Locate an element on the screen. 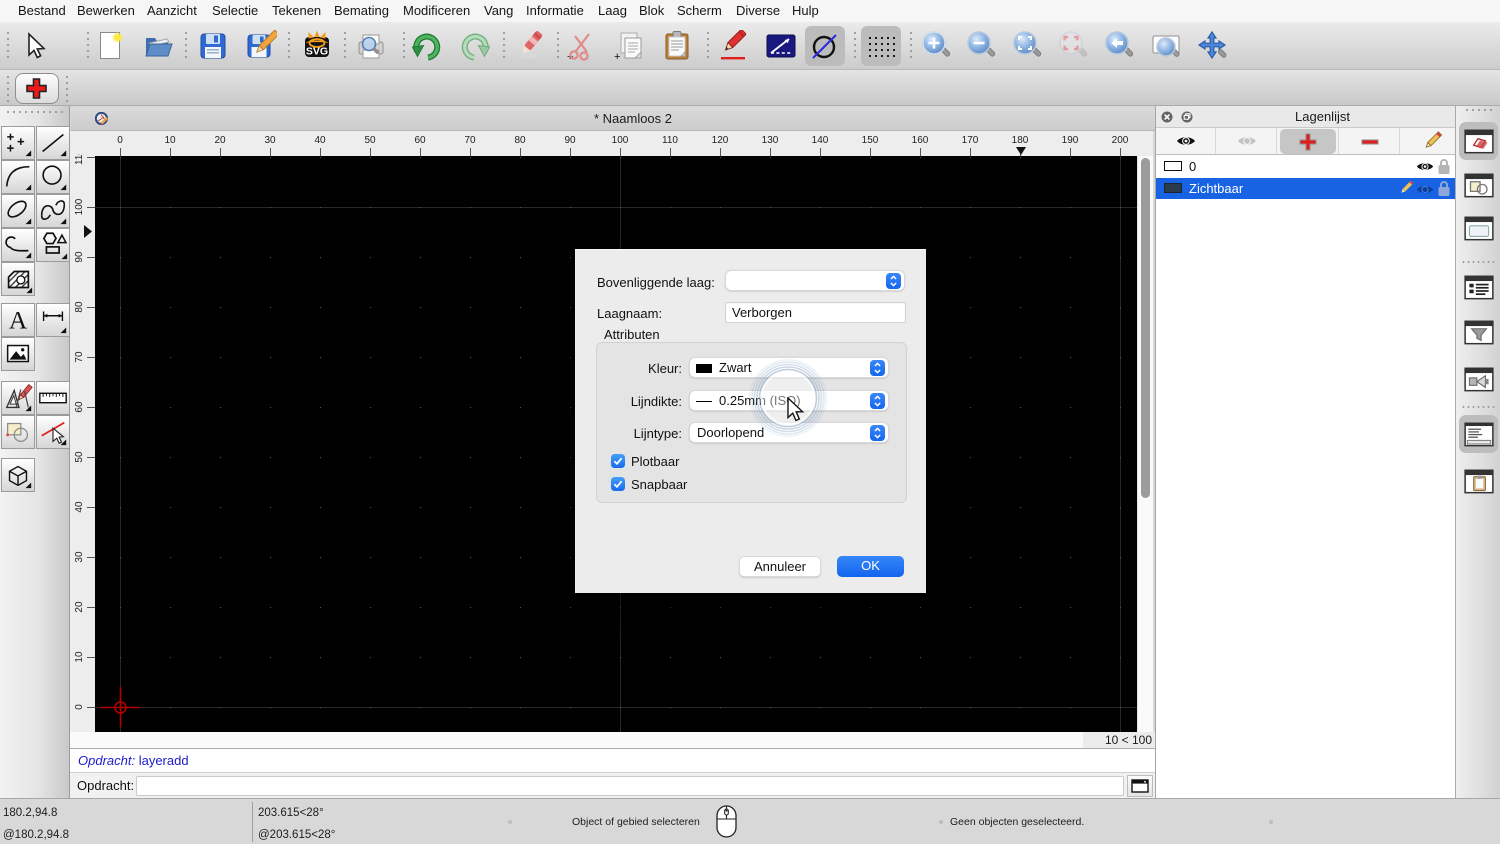  svg-text: 180 is located at coordinates (1020, 140).